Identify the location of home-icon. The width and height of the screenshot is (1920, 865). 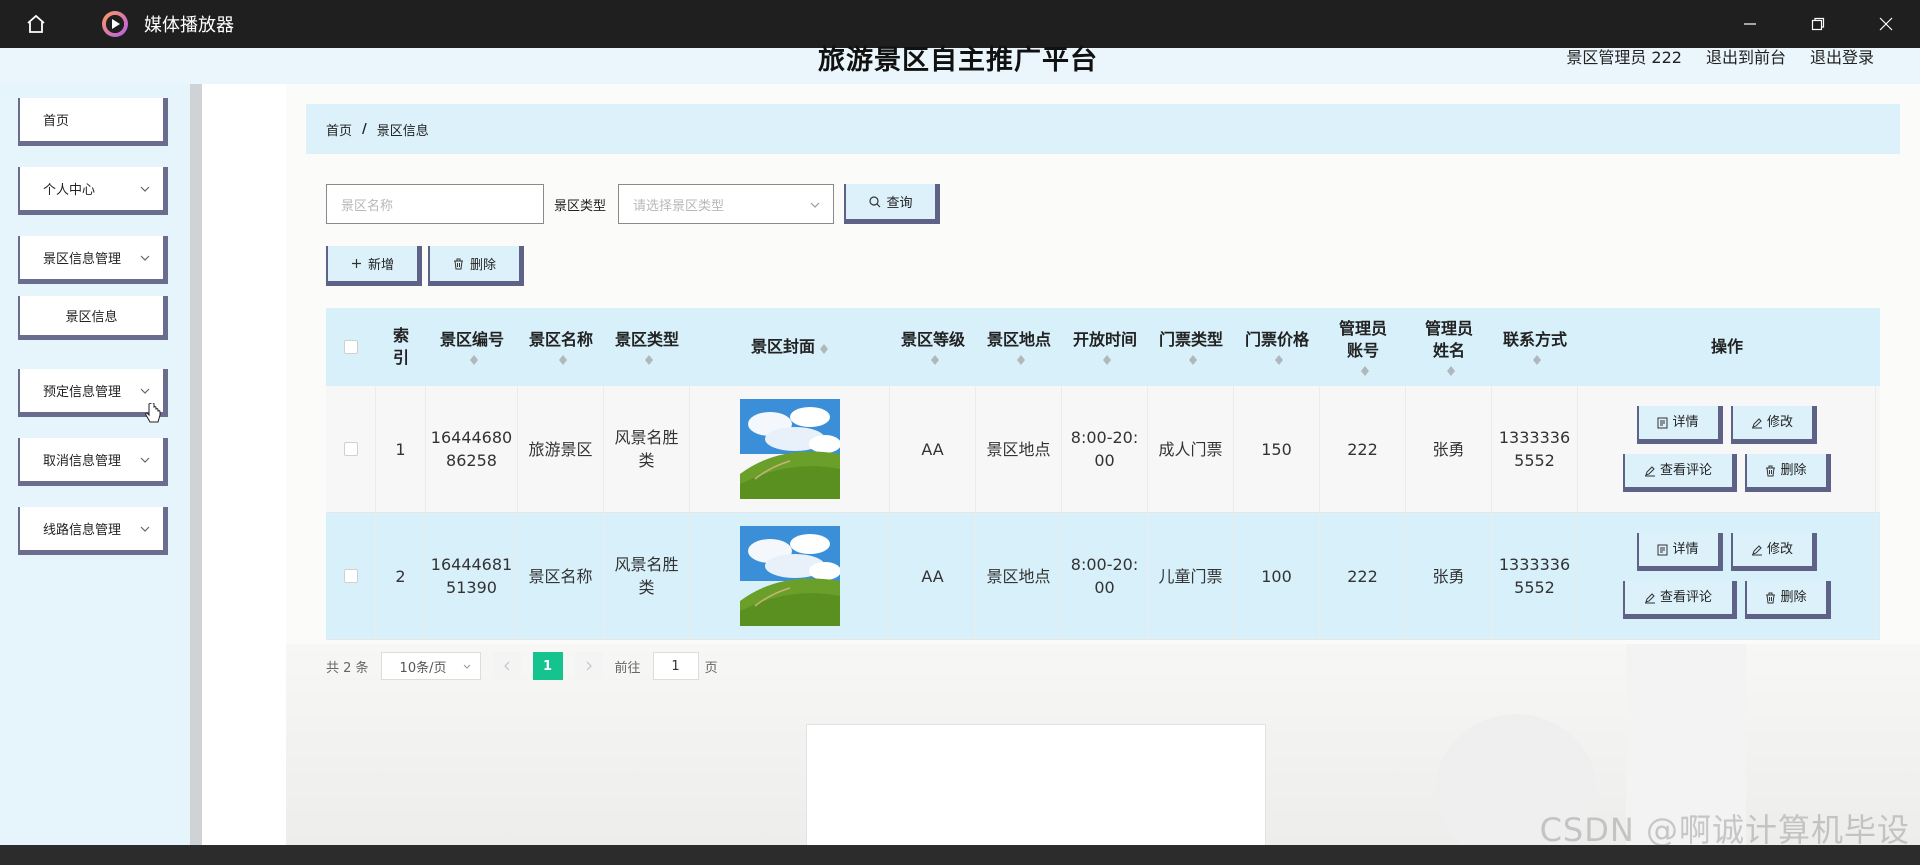
(36, 24).